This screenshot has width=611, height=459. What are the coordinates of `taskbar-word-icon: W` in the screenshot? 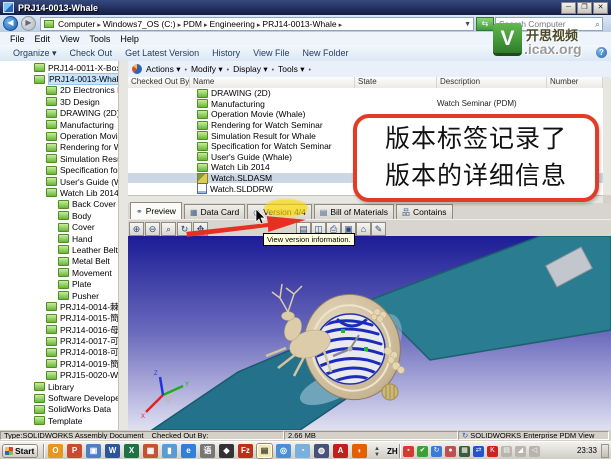 It's located at (112, 451).